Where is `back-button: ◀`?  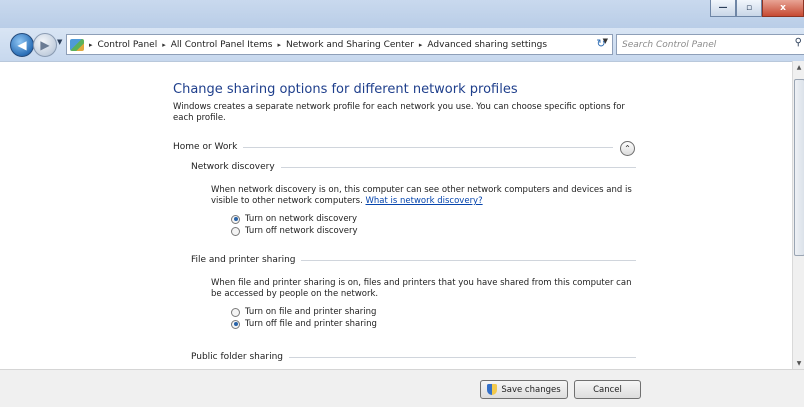
back-button: ◀ is located at coordinates (22, 45).